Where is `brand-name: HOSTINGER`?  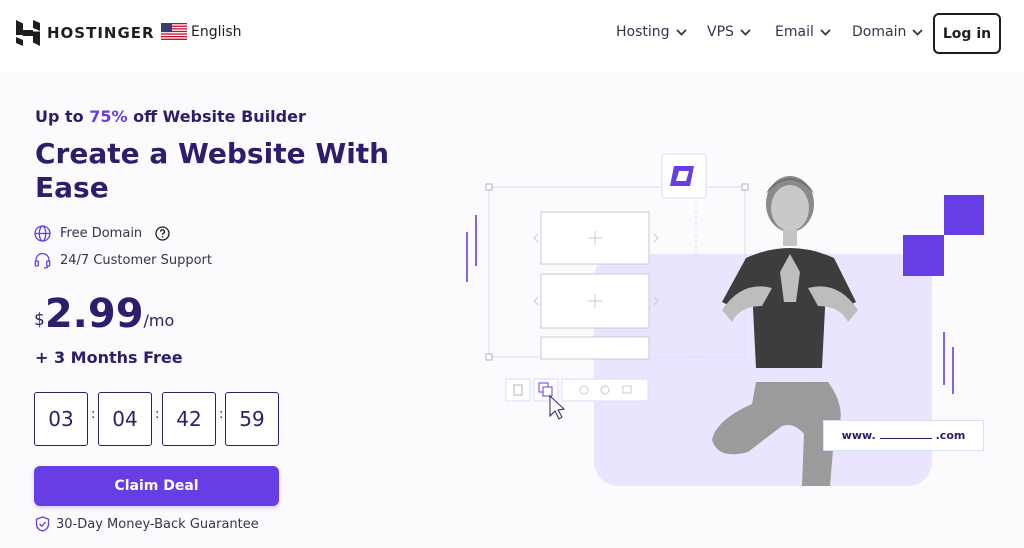 brand-name: HOSTINGER is located at coordinates (101, 33).